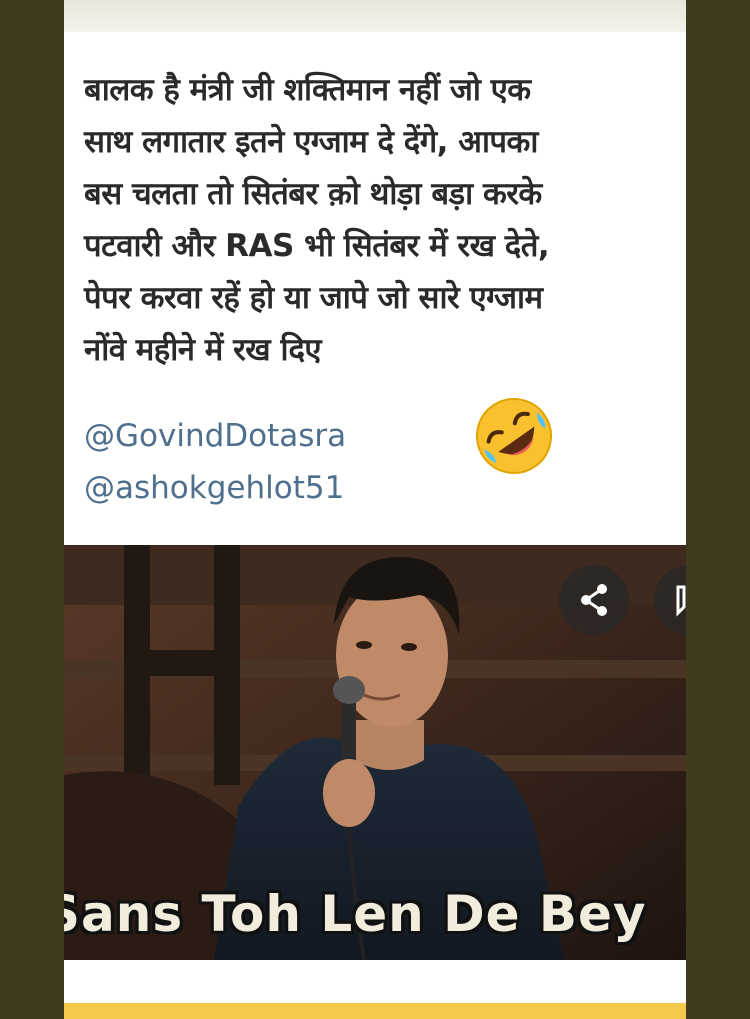  Describe the element at coordinates (681, 601) in the screenshot. I see `bookmark-icon` at that location.